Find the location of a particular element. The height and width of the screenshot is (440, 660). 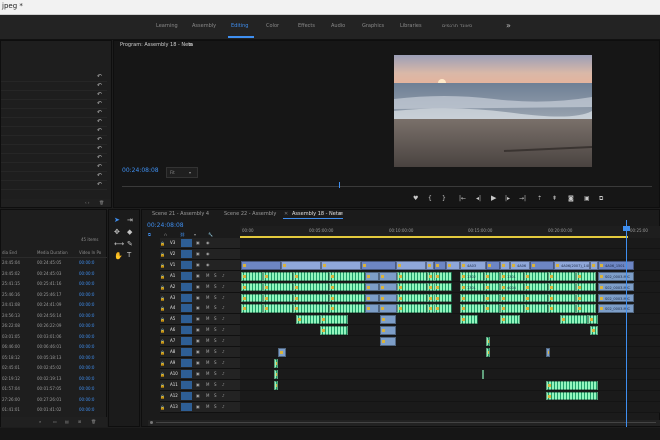

column-media-end: dia End is located at coordinates (9, 252).